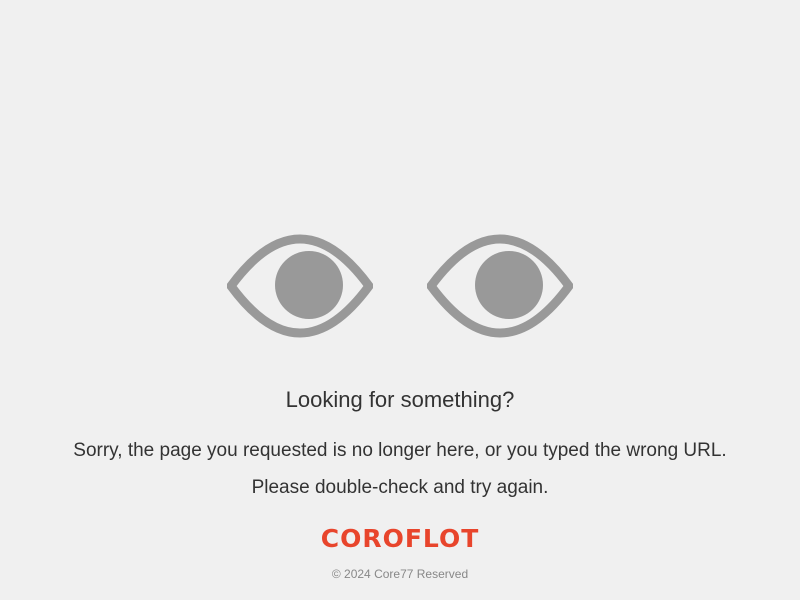 This screenshot has width=800, height=600. I want to click on error-message-line2: Please double-check and try again., so click(400, 487).